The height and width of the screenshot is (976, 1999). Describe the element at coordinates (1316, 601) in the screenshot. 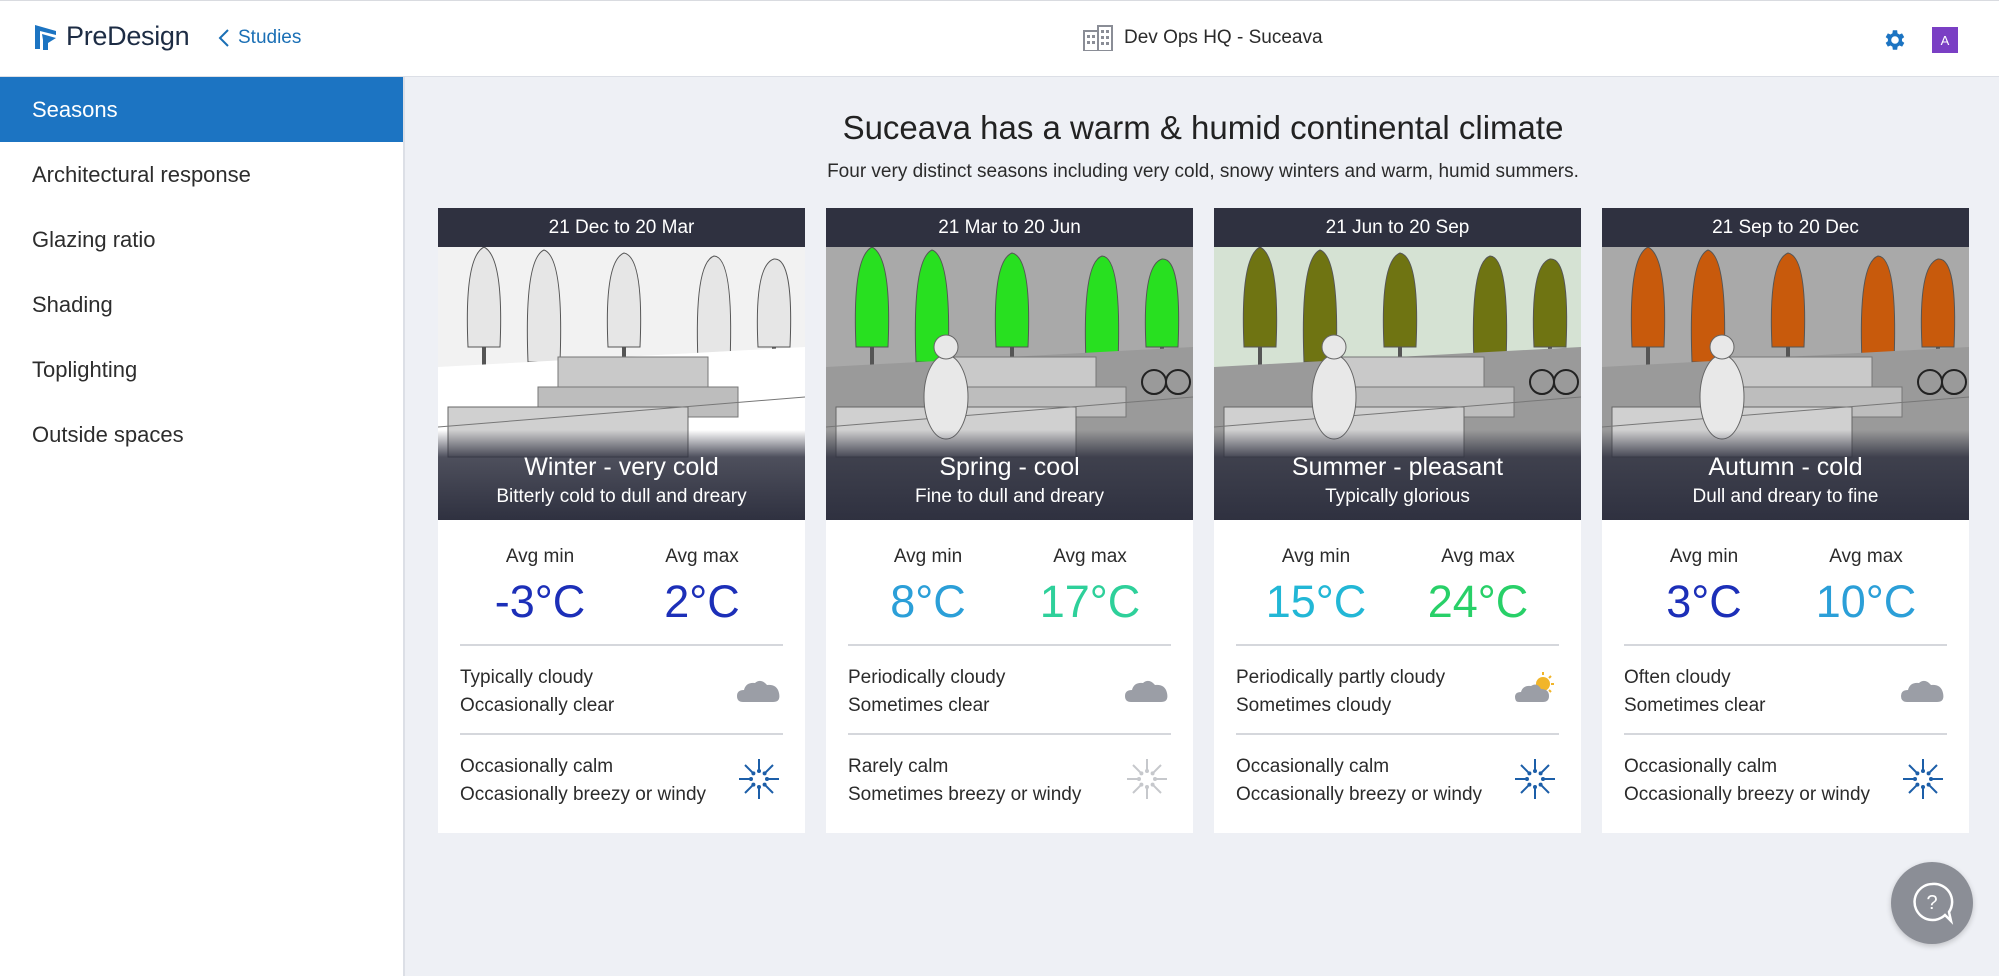

I see `avg-min-value: 15°C` at that location.